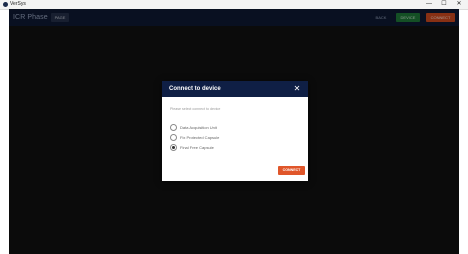 The width and height of the screenshot is (468, 254). Describe the element at coordinates (173, 147) in the screenshot. I see `radio-button-selected` at that location.